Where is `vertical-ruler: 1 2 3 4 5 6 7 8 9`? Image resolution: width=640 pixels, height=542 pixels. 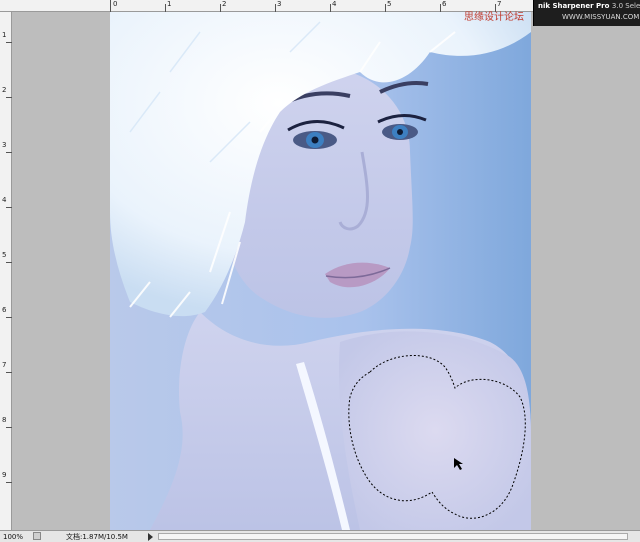
vertical-ruler: 1 2 3 4 5 6 7 8 9 is located at coordinates (6, 271).